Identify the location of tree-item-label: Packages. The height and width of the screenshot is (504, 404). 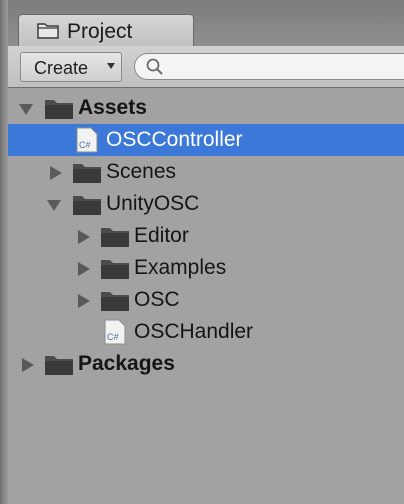
(126, 363).